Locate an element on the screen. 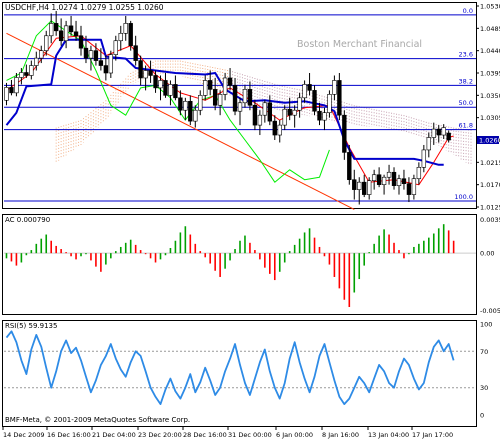  time-tick-label: 14 Dec 2009 is located at coordinates (24, 435).